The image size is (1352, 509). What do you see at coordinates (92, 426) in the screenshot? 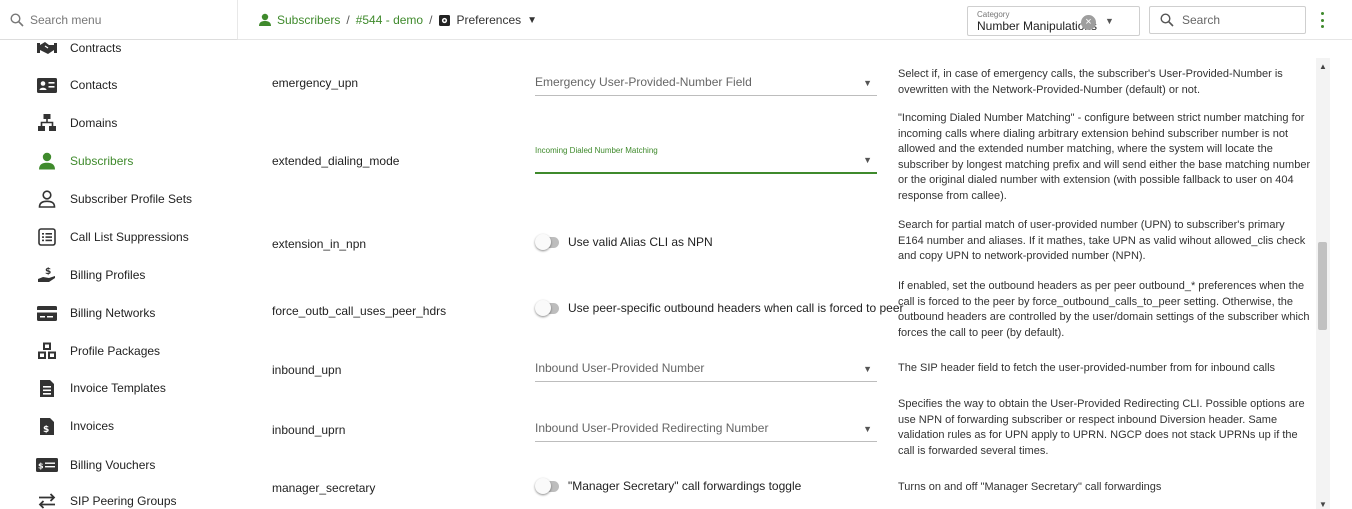
I see `sidebar-item-label: Invoices` at bounding box center [92, 426].